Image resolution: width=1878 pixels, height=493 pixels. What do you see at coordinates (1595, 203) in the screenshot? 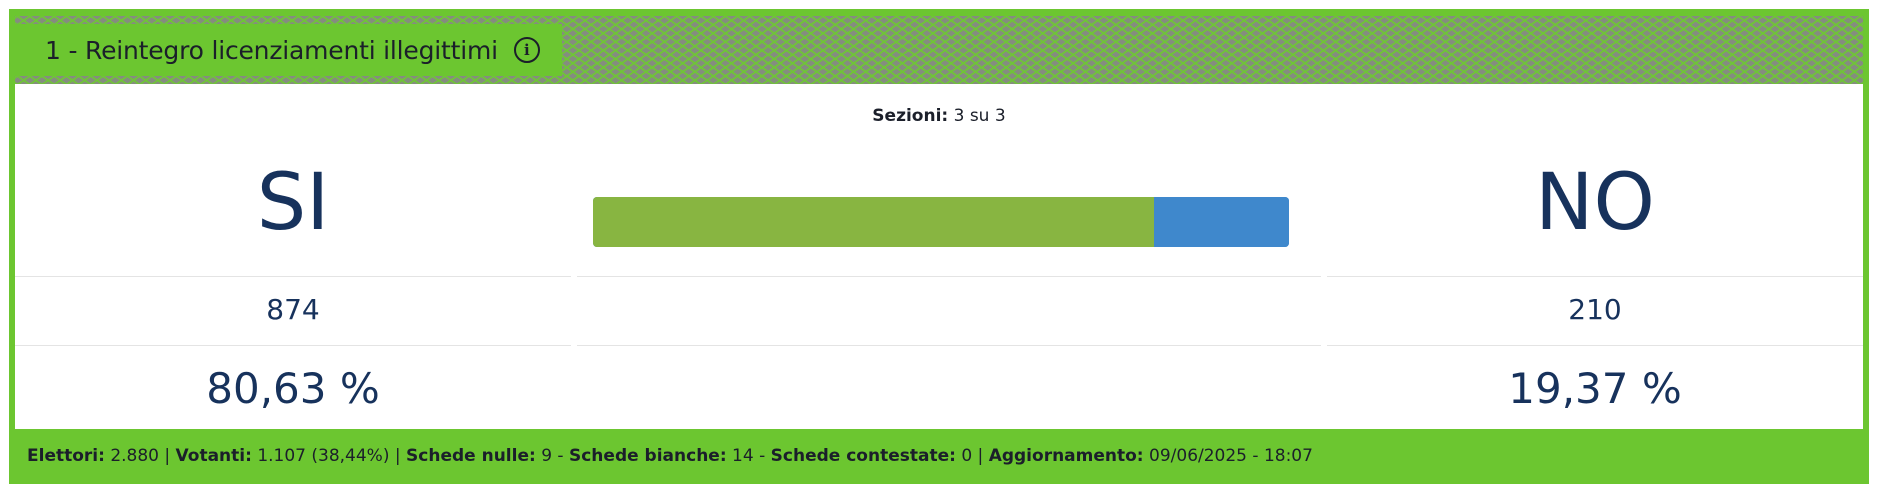
I see `no-label: NO` at bounding box center [1595, 203].